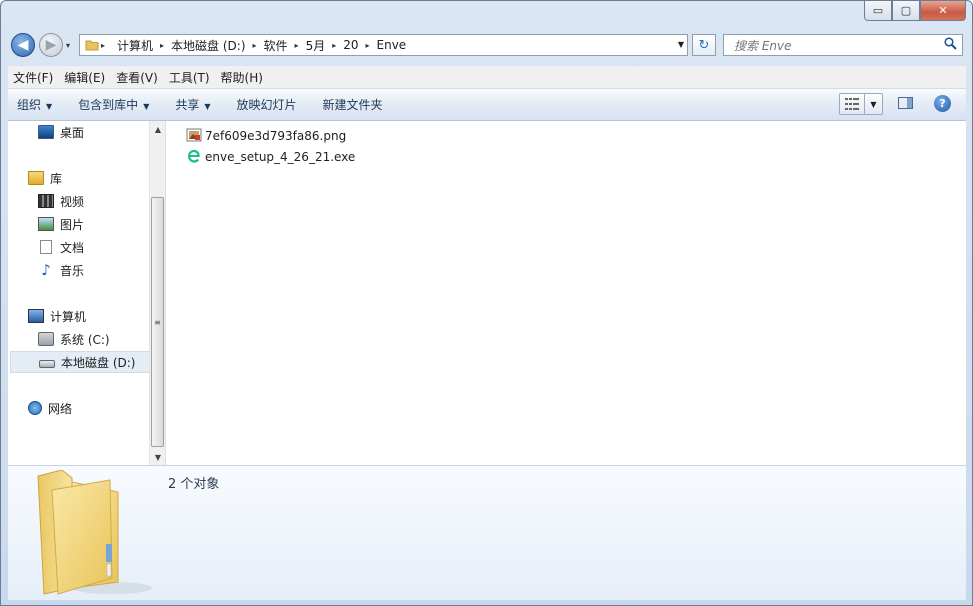 Image resolution: width=973 pixels, height=606 pixels. I want to click on item-count: 2 个对象, so click(194, 484).